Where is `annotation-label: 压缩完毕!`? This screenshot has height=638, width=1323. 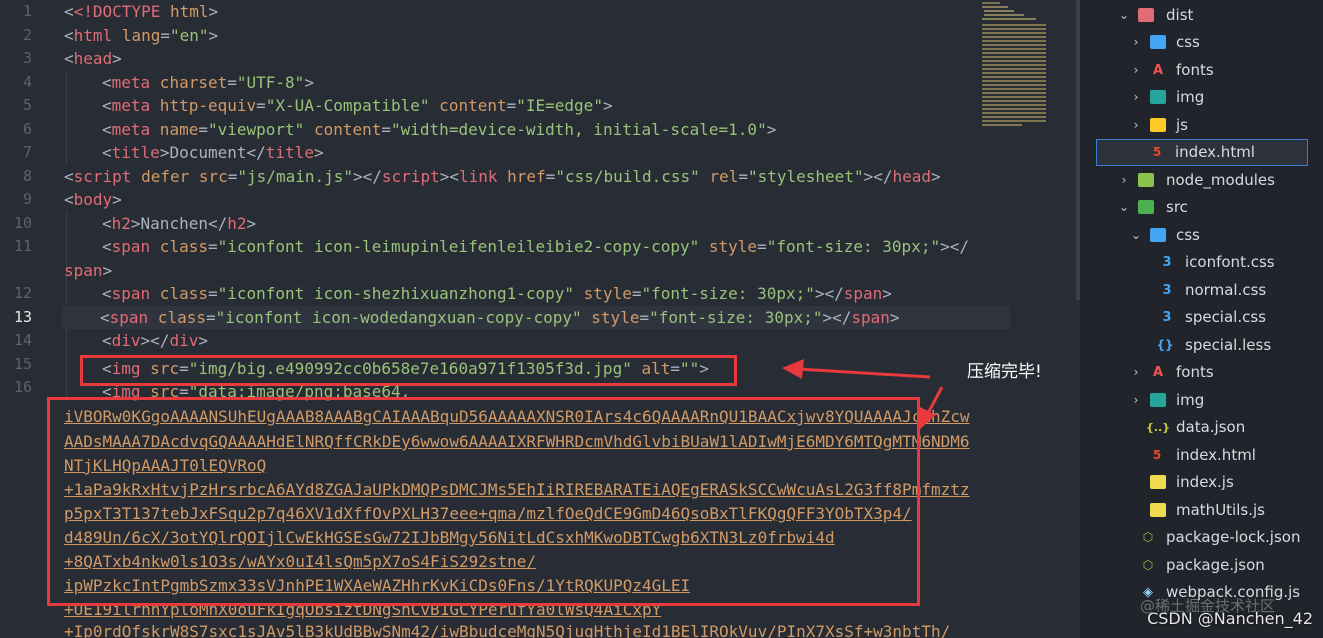 annotation-label: 压缩完毕! is located at coordinates (1004, 372).